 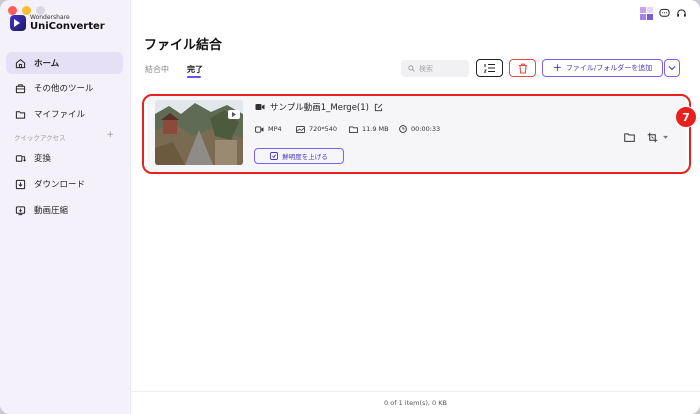 I want to click on status-bar: 0 of 1 item(s), 0 KB, so click(x=415, y=402).